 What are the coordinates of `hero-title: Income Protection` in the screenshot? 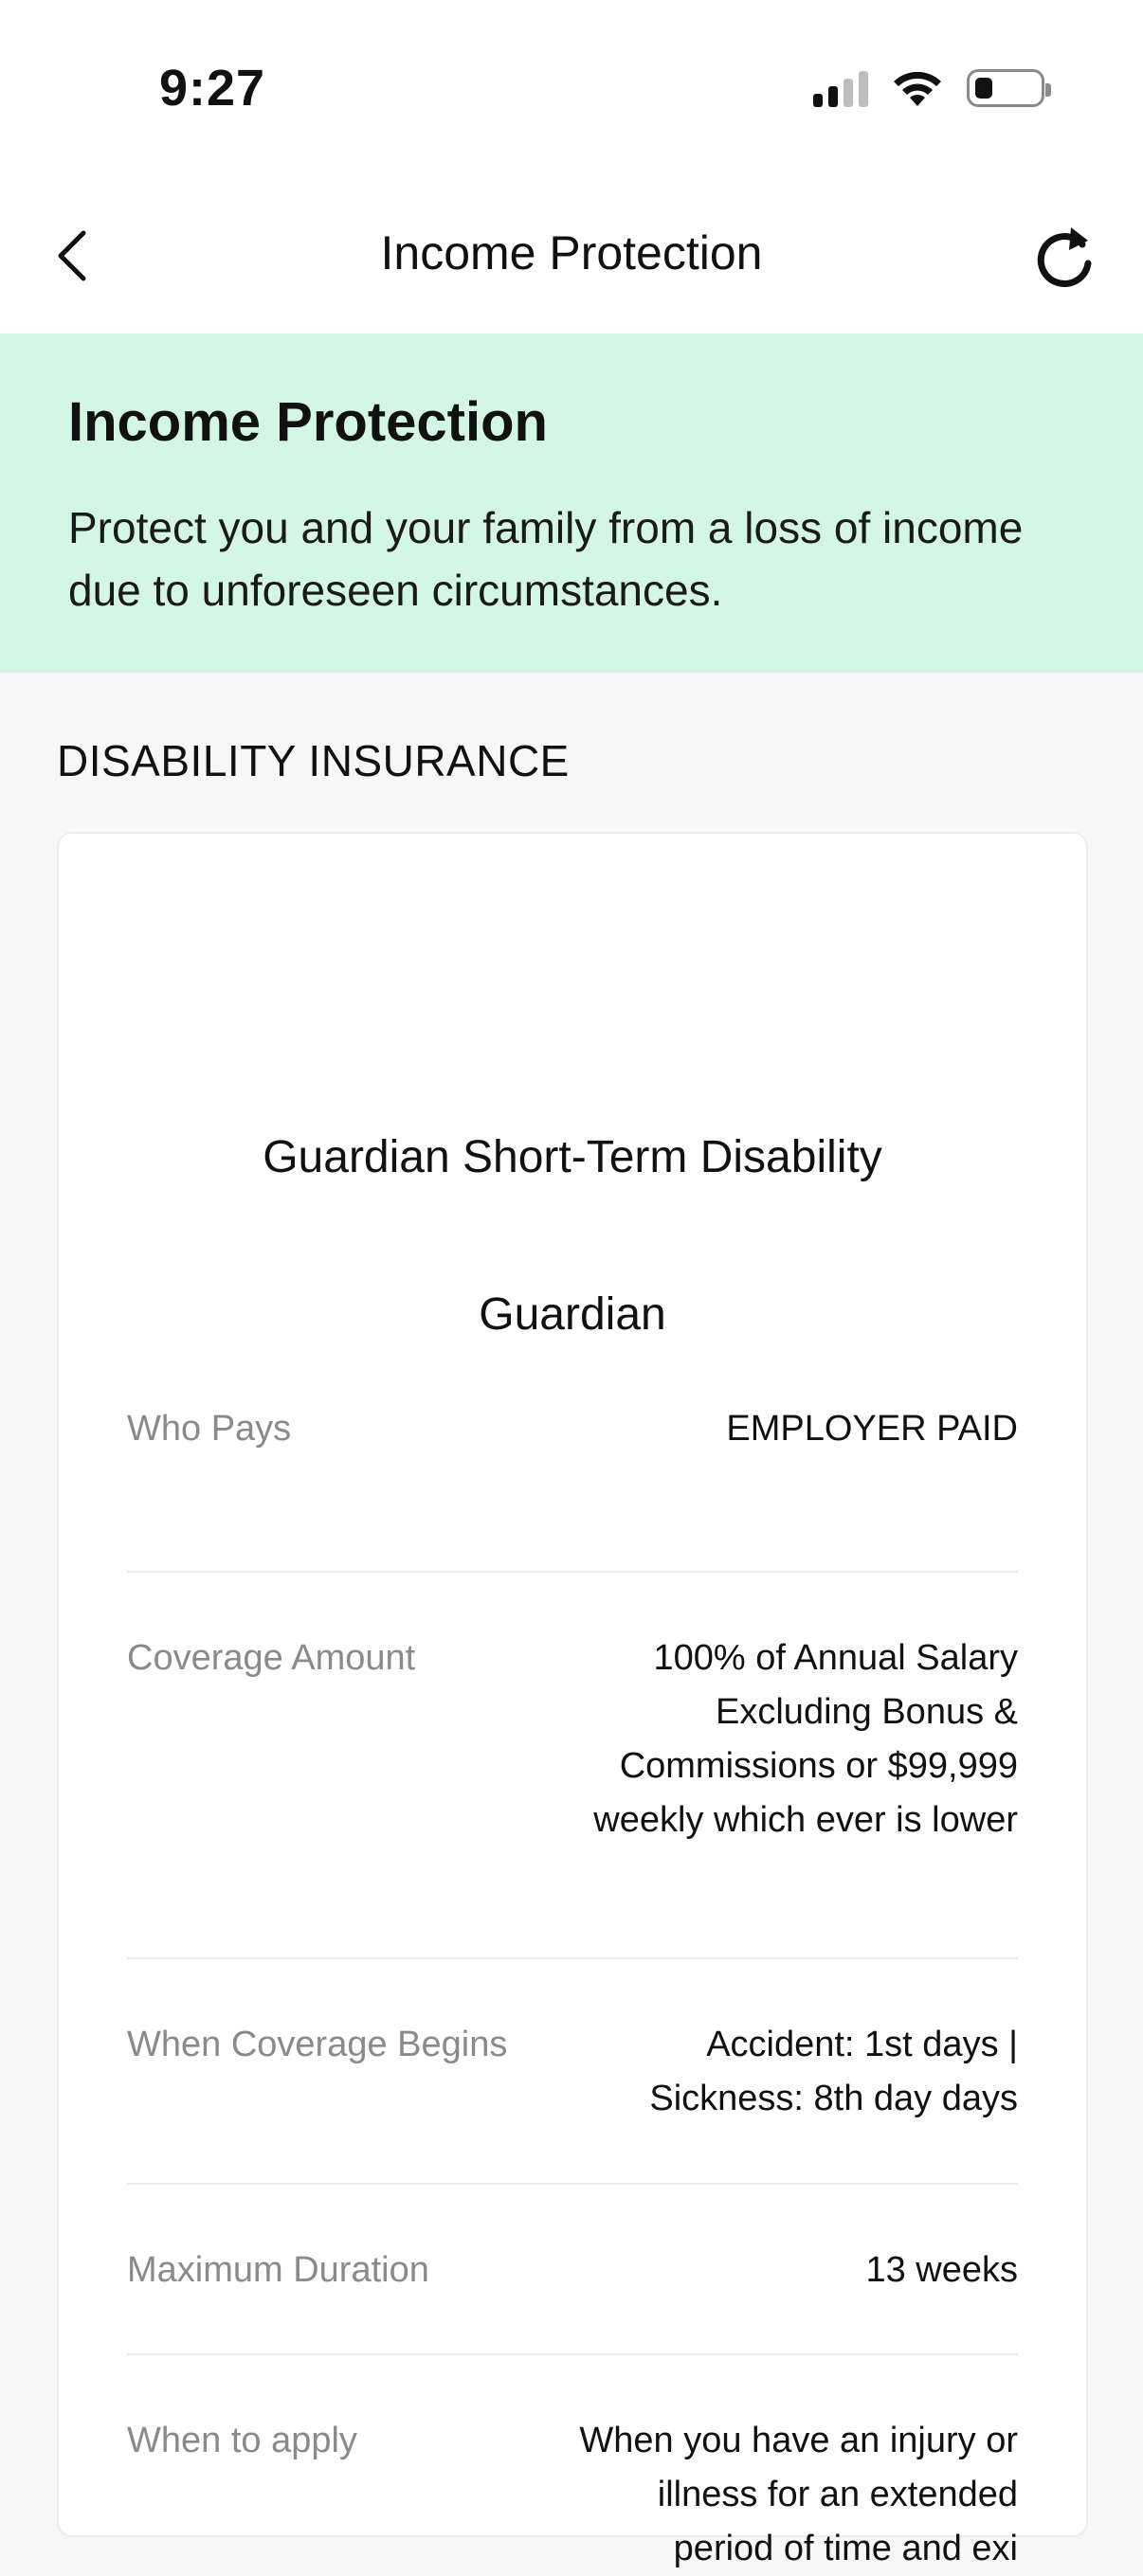 It's located at (308, 422).